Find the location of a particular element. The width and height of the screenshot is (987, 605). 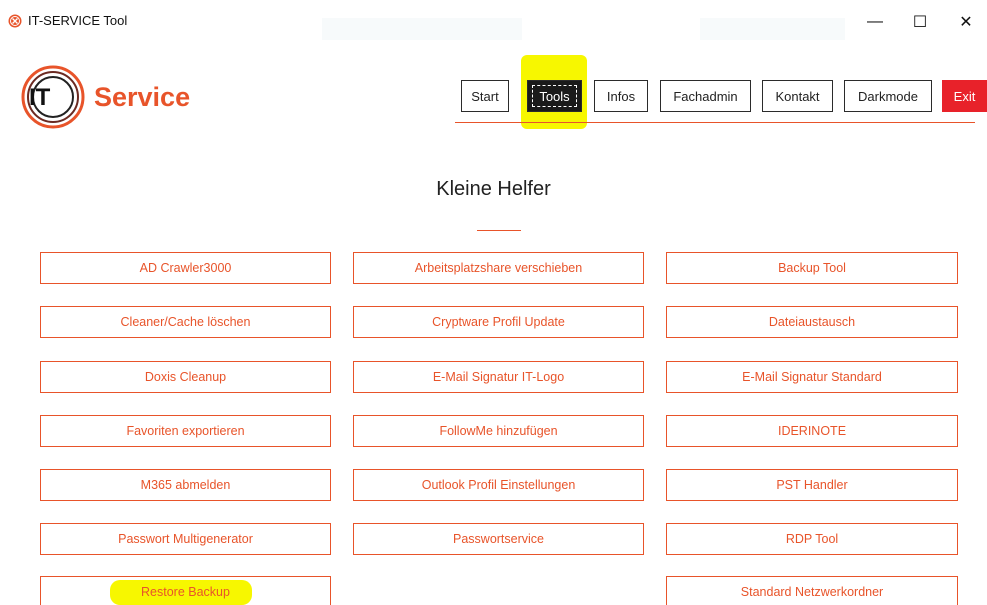

tool-button-label: Doxis Cleanup is located at coordinates (185, 377).